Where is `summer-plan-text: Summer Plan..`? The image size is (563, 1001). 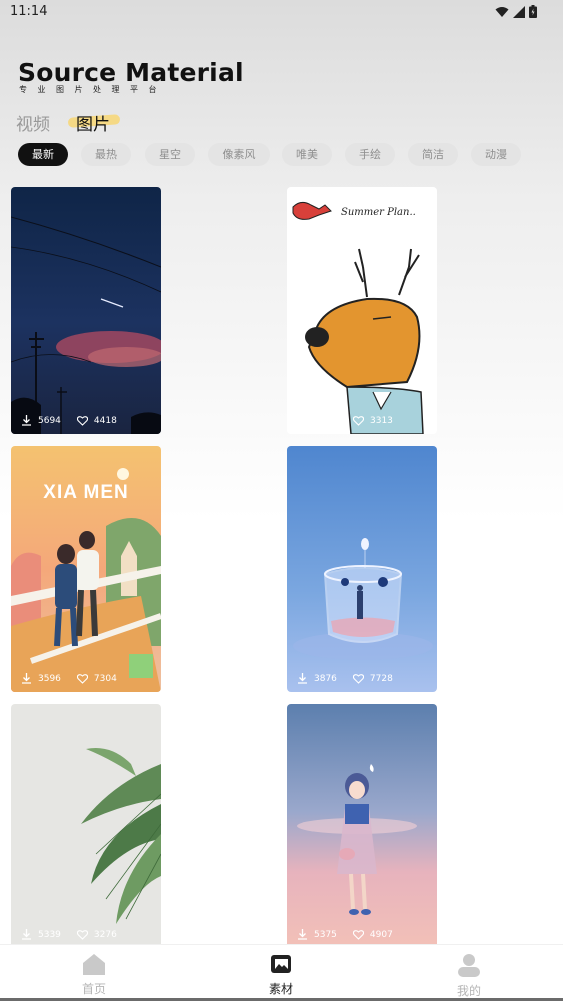 summer-plan-text: Summer Plan.. is located at coordinates (378, 212).